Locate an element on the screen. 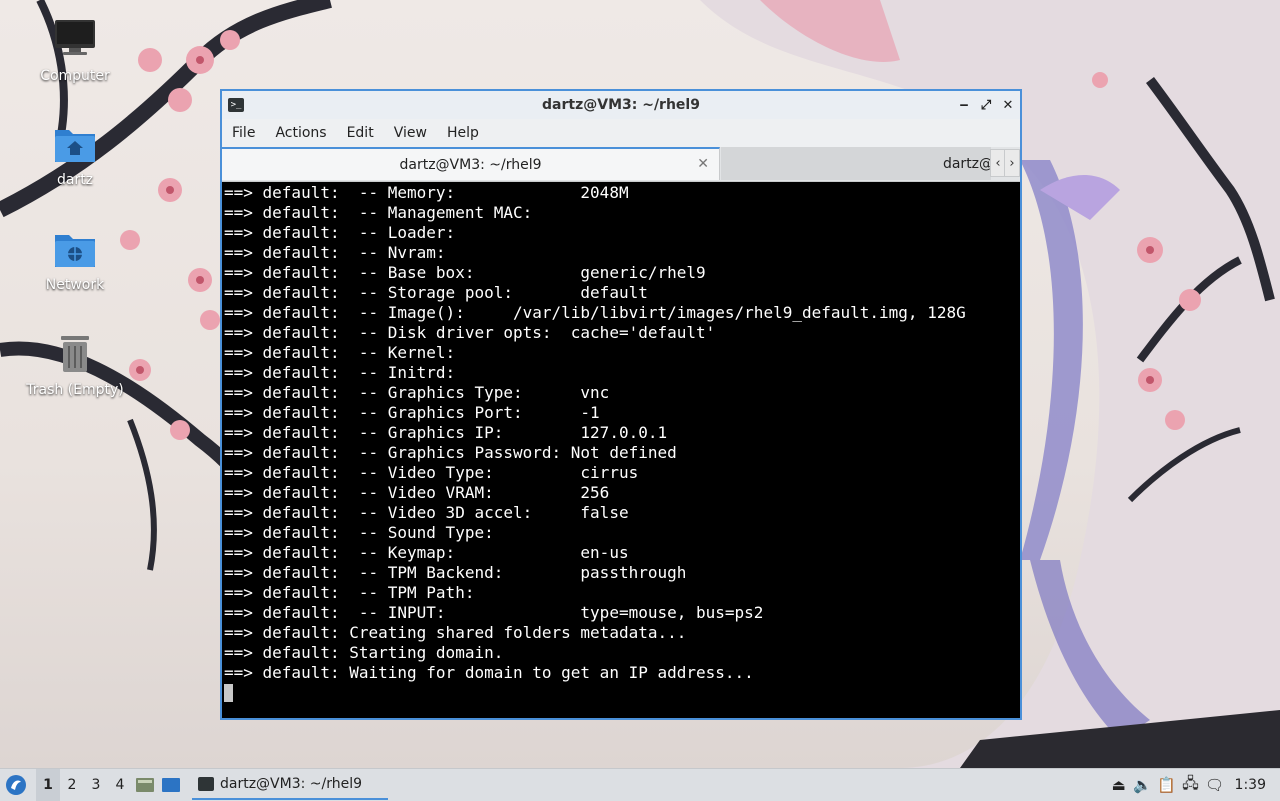 This screenshot has width=1280, height=801. terminal-task-icon is located at coordinates (206, 784).